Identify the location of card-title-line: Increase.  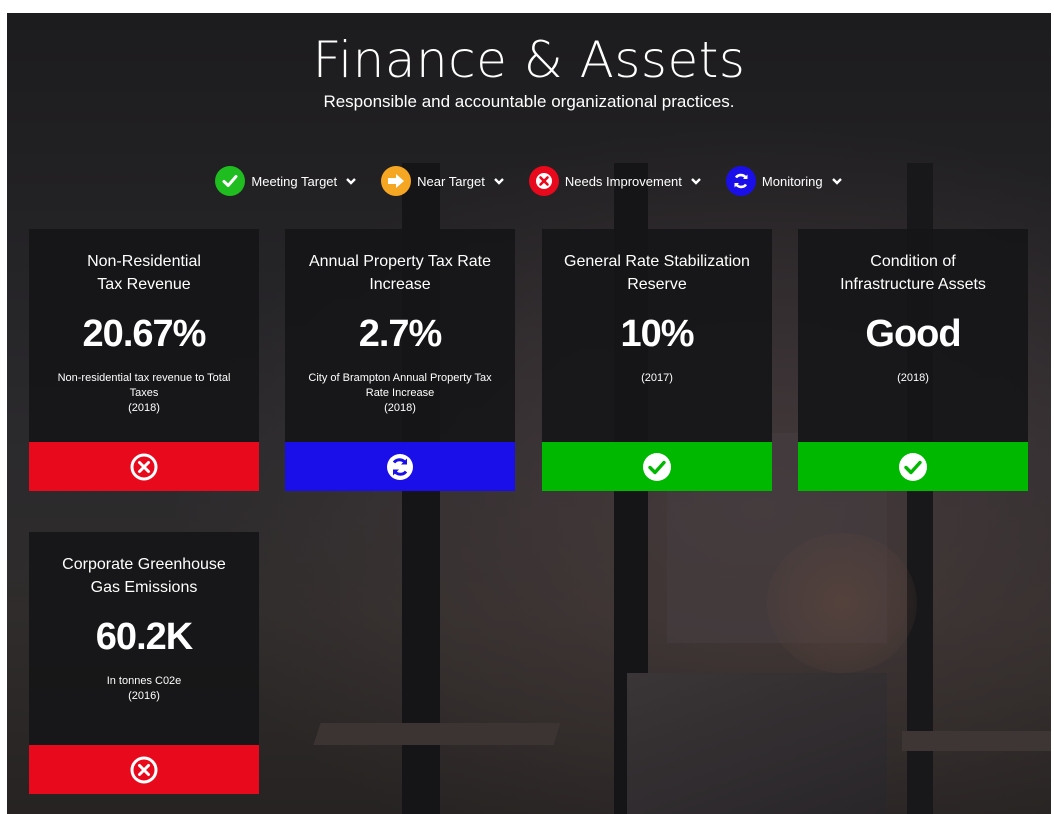
(400, 284).